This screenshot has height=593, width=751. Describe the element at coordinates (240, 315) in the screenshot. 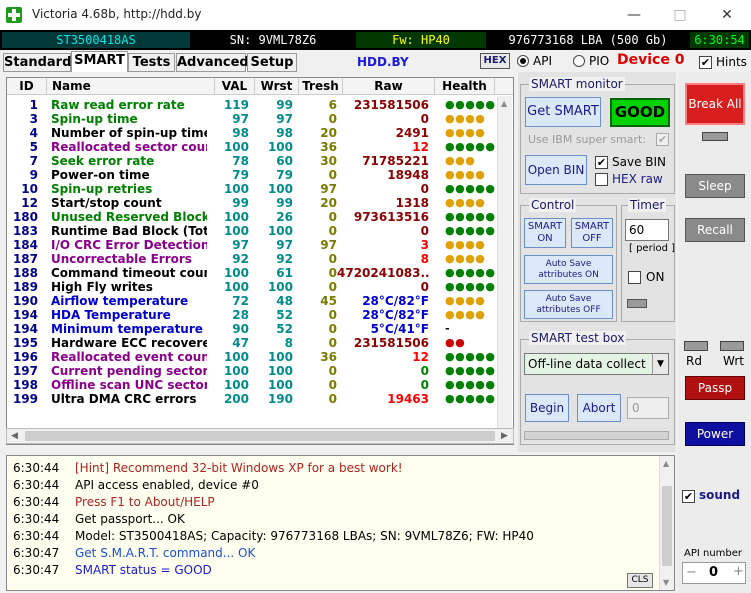

I see `attr-val: 28` at that location.